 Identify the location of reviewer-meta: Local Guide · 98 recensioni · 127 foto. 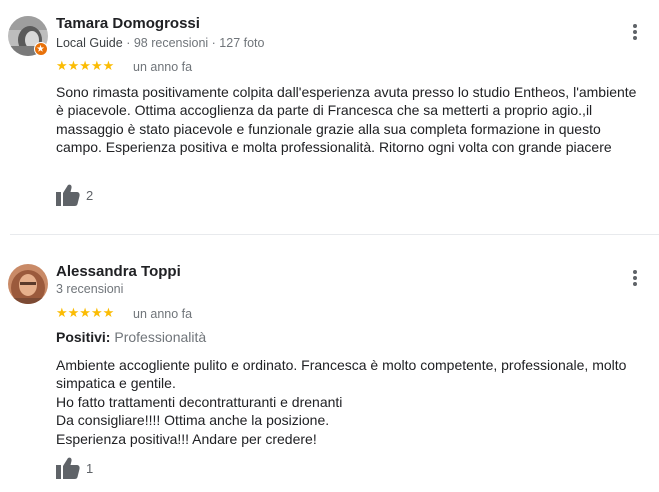
(160, 43).